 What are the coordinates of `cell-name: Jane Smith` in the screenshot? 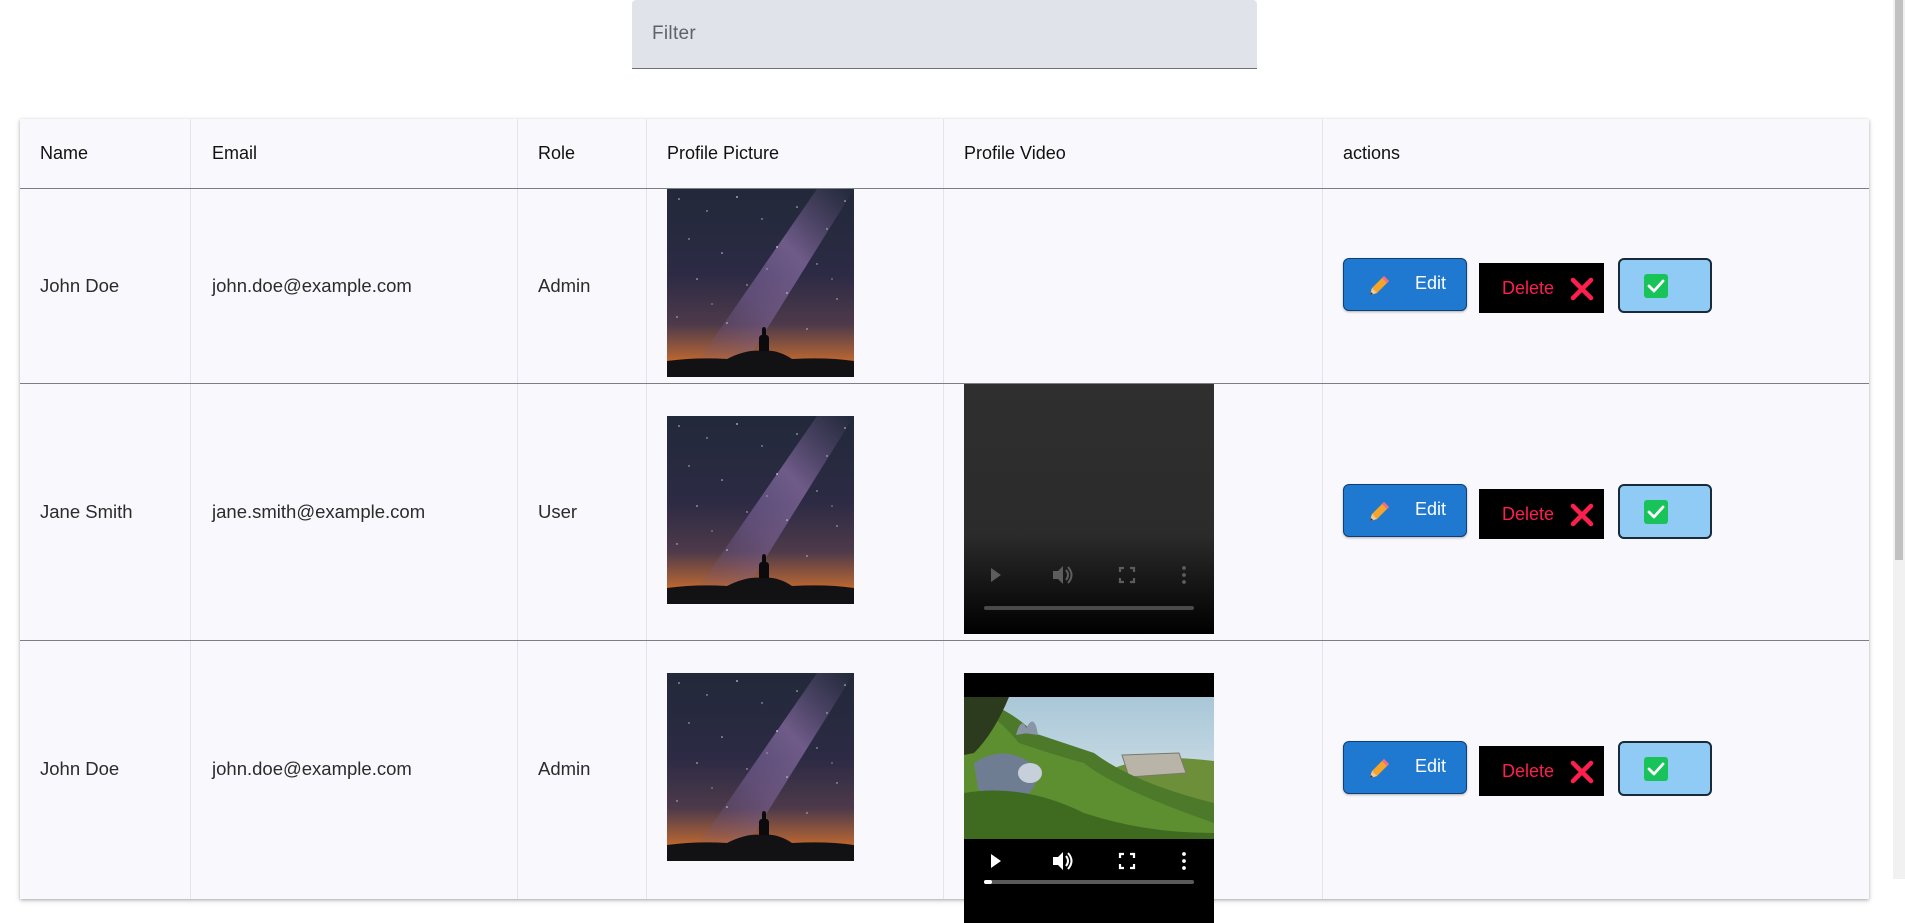 It's located at (86, 511).